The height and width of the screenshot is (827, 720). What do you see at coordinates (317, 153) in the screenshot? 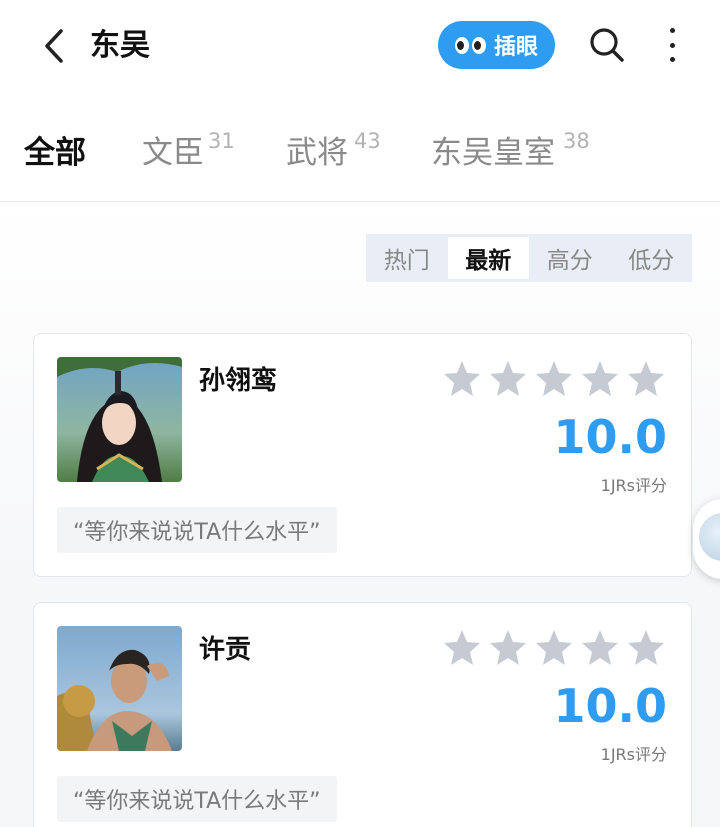
I see `tab-label: 武将` at bounding box center [317, 153].